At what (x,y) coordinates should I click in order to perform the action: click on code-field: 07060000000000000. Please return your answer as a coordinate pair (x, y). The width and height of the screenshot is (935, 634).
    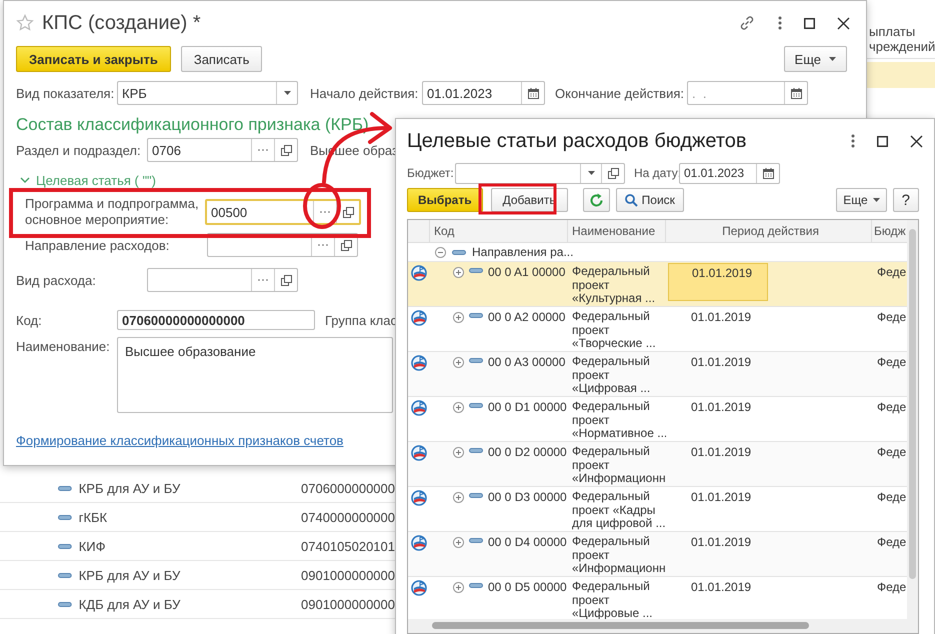
    Looking at the image, I should click on (216, 320).